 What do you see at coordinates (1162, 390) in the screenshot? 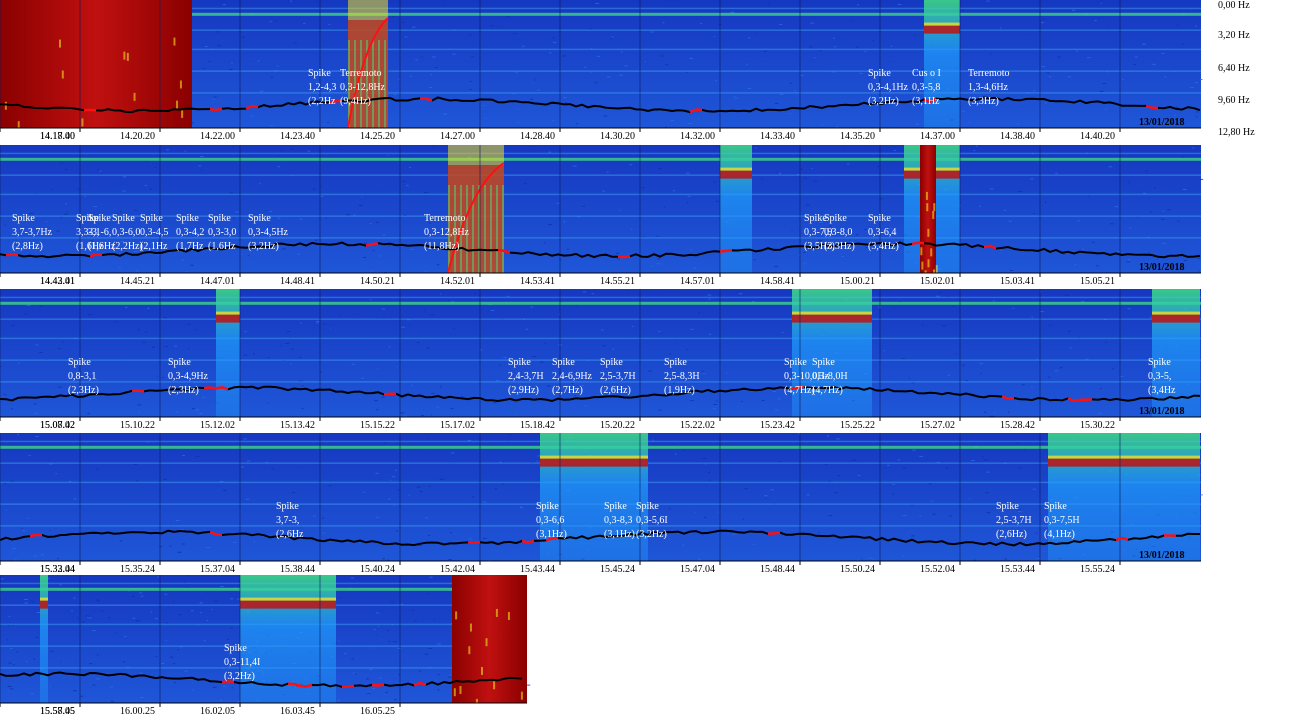
I see `annotation-label: (3,4Hz` at bounding box center [1162, 390].